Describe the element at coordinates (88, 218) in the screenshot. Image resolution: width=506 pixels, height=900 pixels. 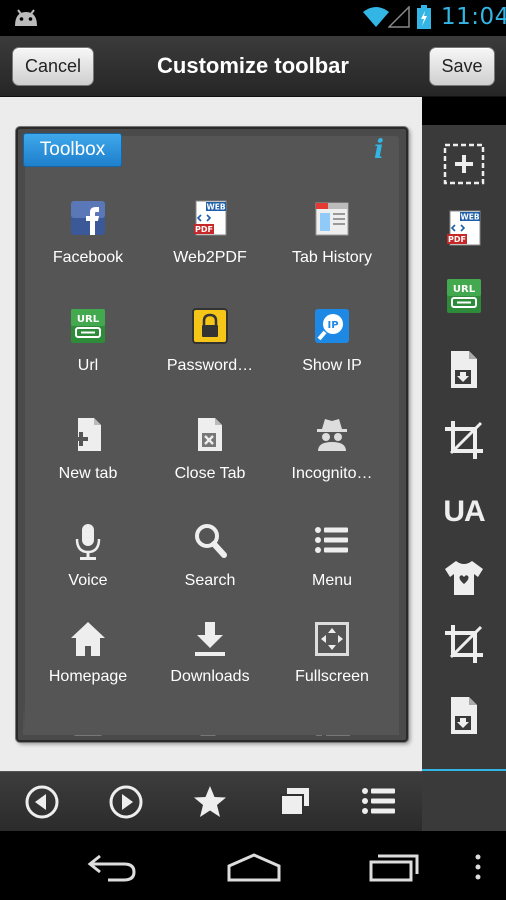
I see `facebook-icon` at that location.